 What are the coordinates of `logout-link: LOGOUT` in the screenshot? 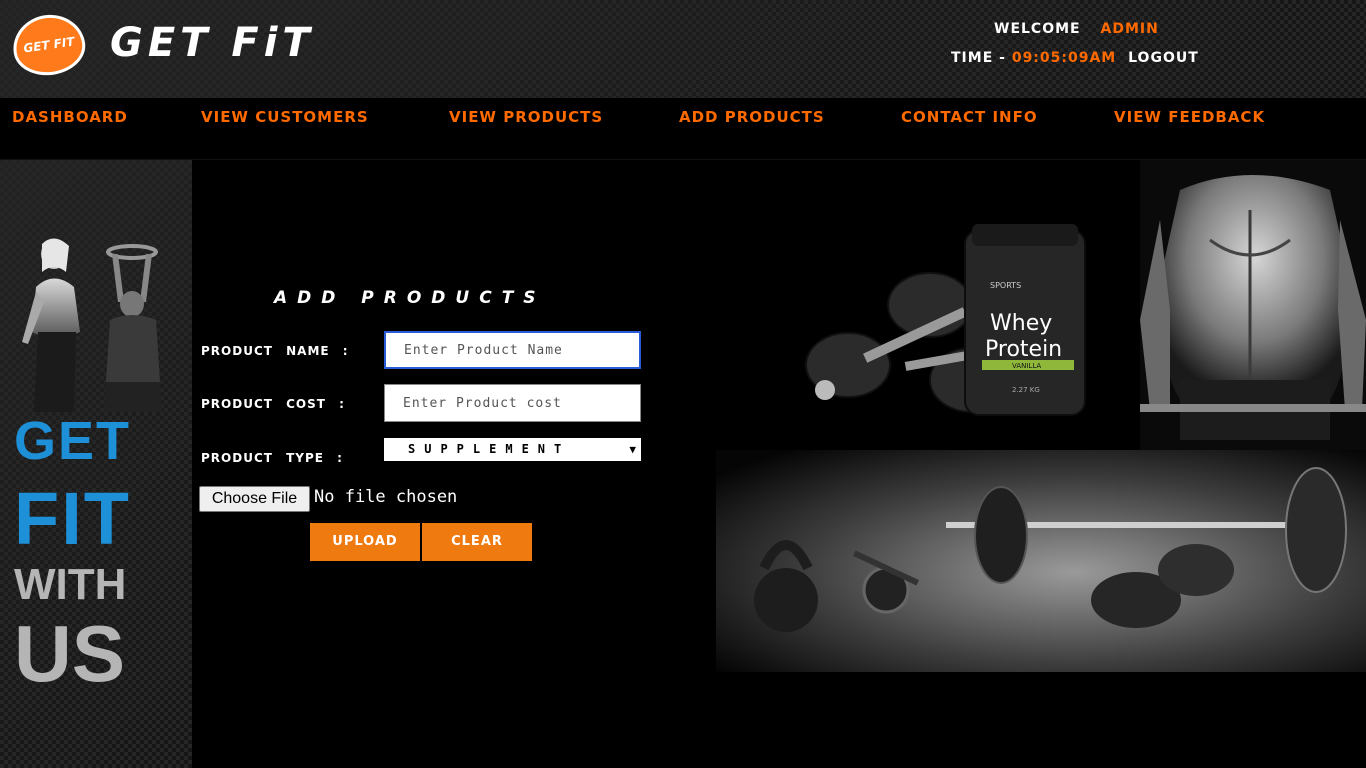 It's located at (1163, 58).